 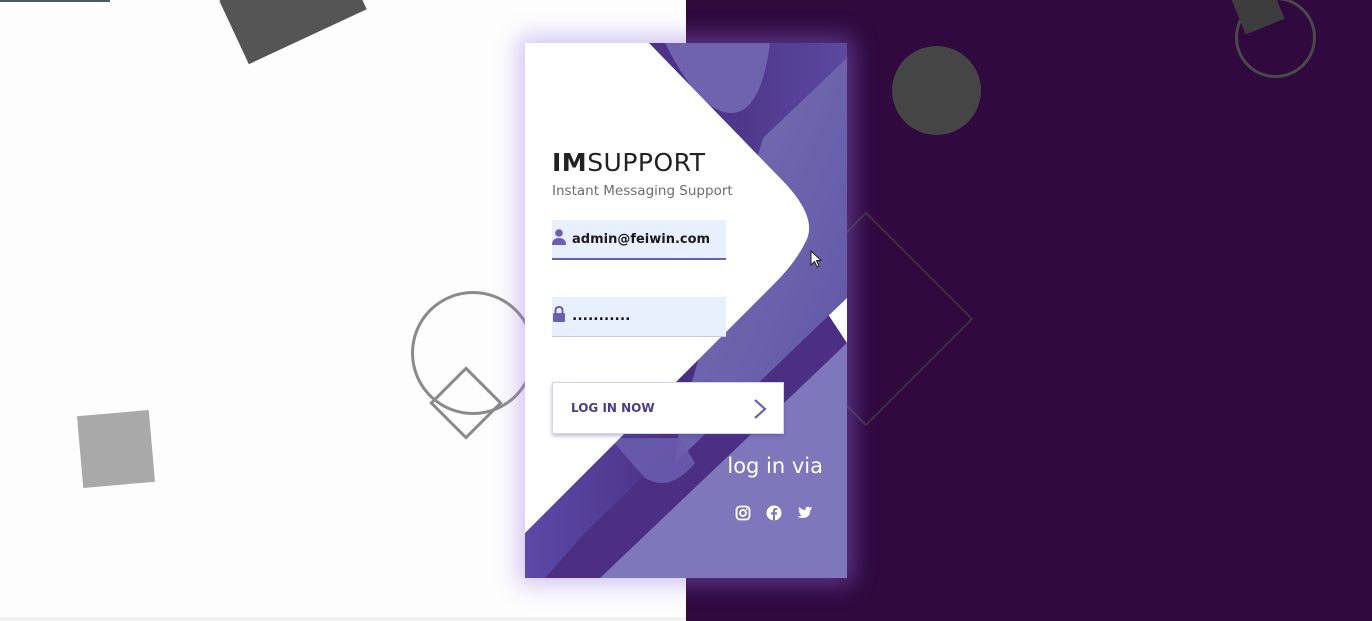 I want to click on login-button-label: LOG IN NOW, so click(x=613, y=408).